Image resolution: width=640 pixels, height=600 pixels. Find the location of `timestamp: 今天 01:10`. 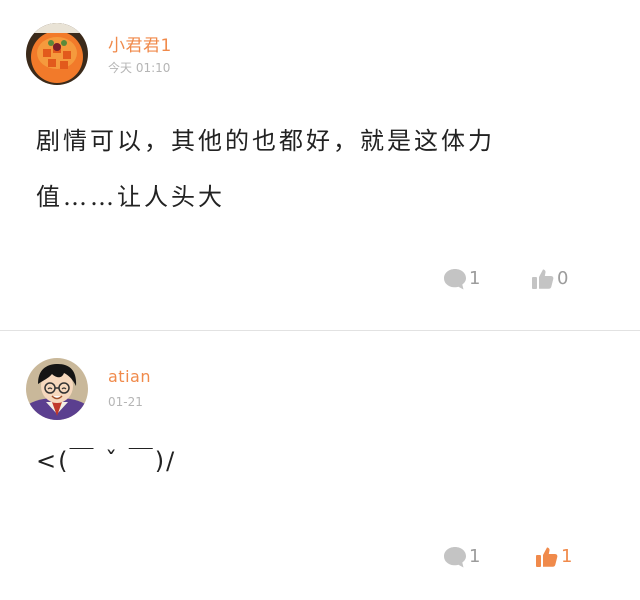

timestamp: 今天 01:10 is located at coordinates (139, 68).